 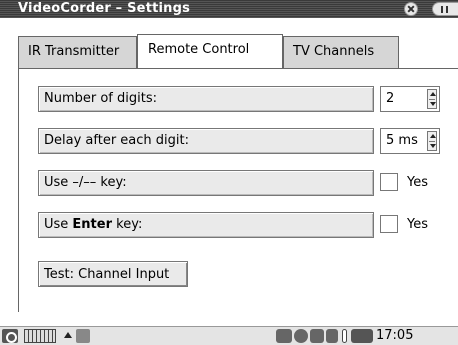 What do you see at coordinates (10, 336) in the screenshot?
I see `start-menu-icon` at bounding box center [10, 336].